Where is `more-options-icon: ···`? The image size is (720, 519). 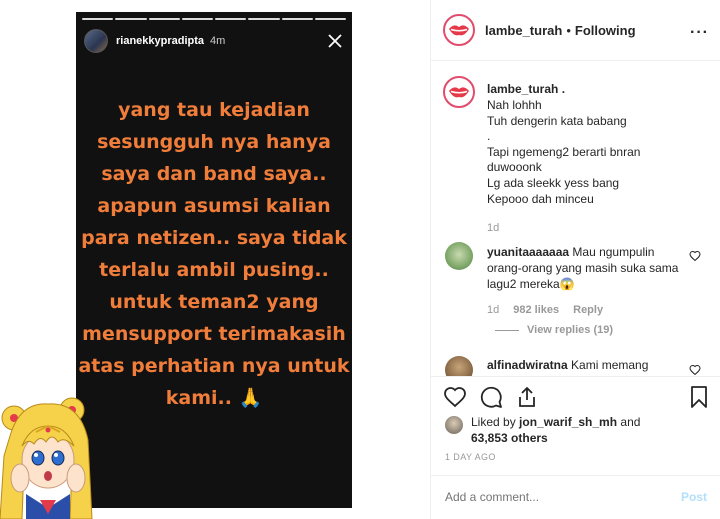 more-options-icon: ··· is located at coordinates (699, 33).